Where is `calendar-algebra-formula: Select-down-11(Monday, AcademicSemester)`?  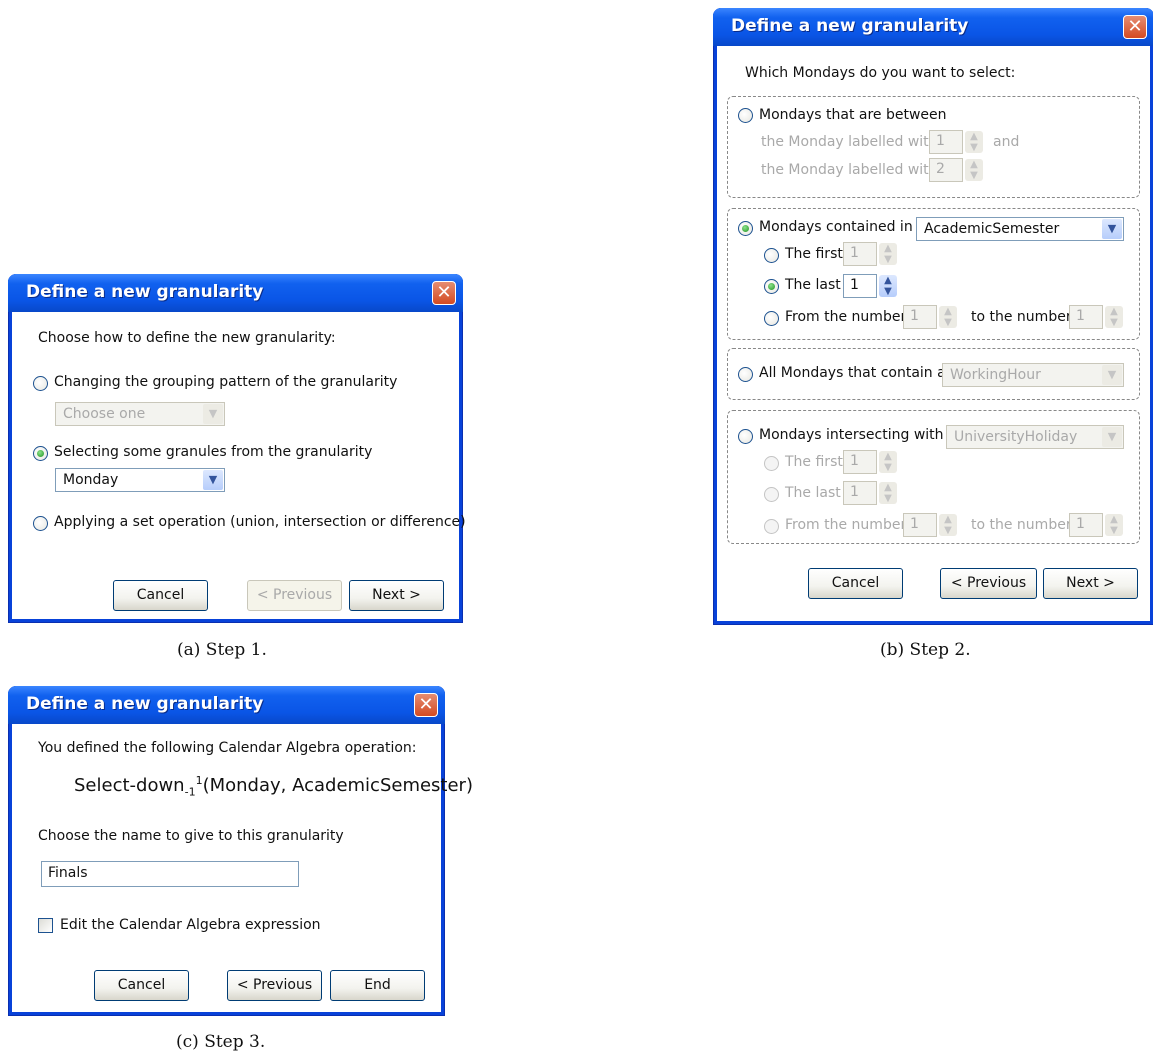
calendar-algebra-formula: Select-down-11(Monday, AcademicSemester) is located at coordinates (273, 786).